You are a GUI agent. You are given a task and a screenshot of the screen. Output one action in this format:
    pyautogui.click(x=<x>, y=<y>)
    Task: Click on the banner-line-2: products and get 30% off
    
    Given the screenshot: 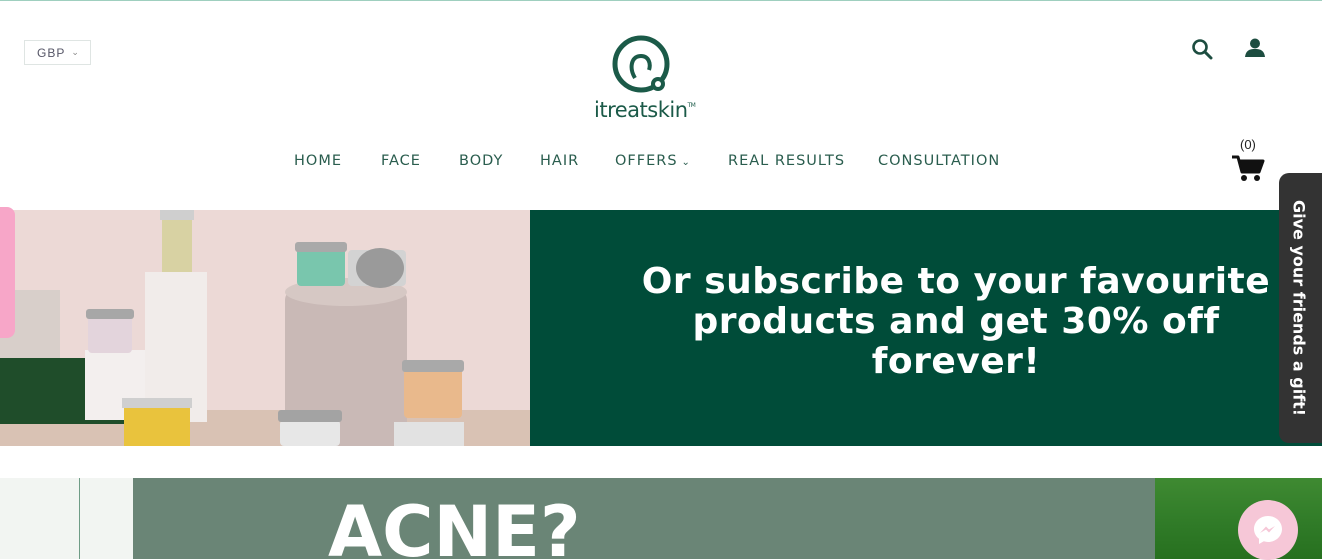 What is the action you would take?
    pyautogui.click(x=956, y=321)
    